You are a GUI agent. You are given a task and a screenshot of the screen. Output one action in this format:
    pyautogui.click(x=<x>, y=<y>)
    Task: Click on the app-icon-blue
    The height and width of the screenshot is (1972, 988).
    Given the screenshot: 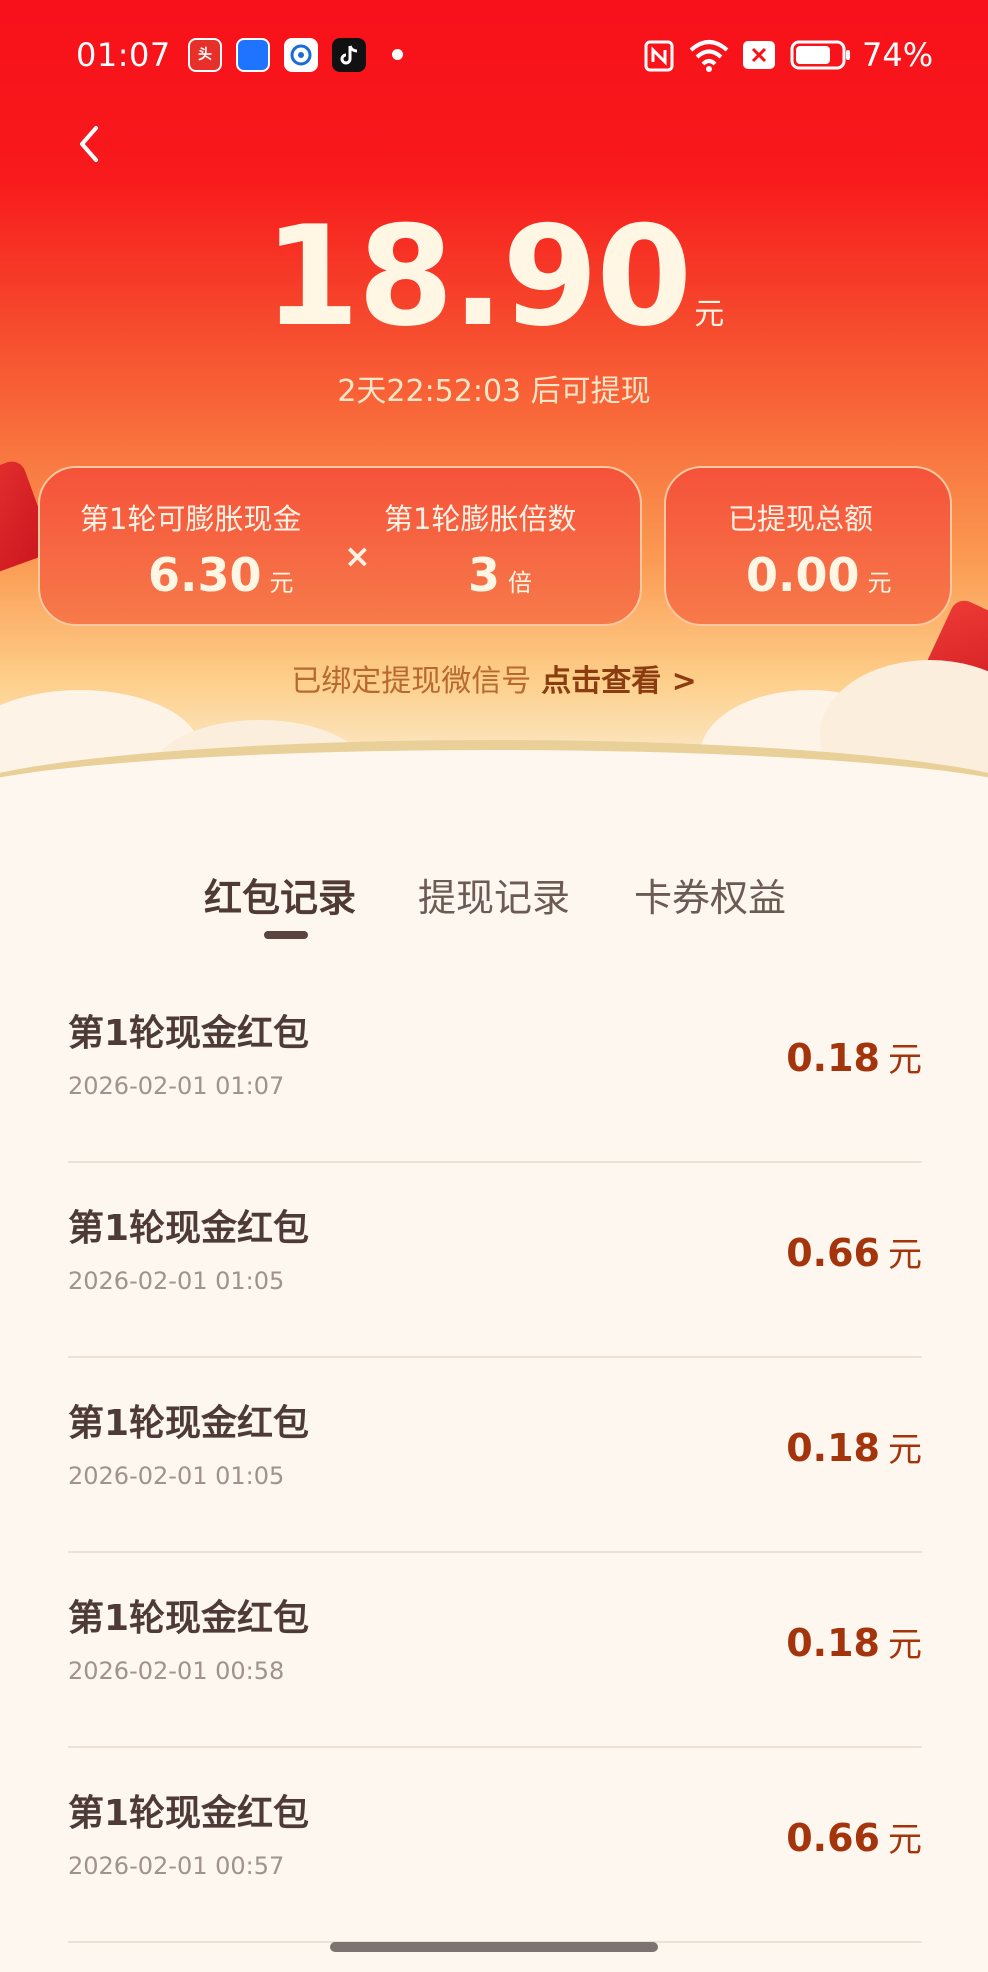 What is the action you would take?
    pyautogui.click(x=253, y=55)
    